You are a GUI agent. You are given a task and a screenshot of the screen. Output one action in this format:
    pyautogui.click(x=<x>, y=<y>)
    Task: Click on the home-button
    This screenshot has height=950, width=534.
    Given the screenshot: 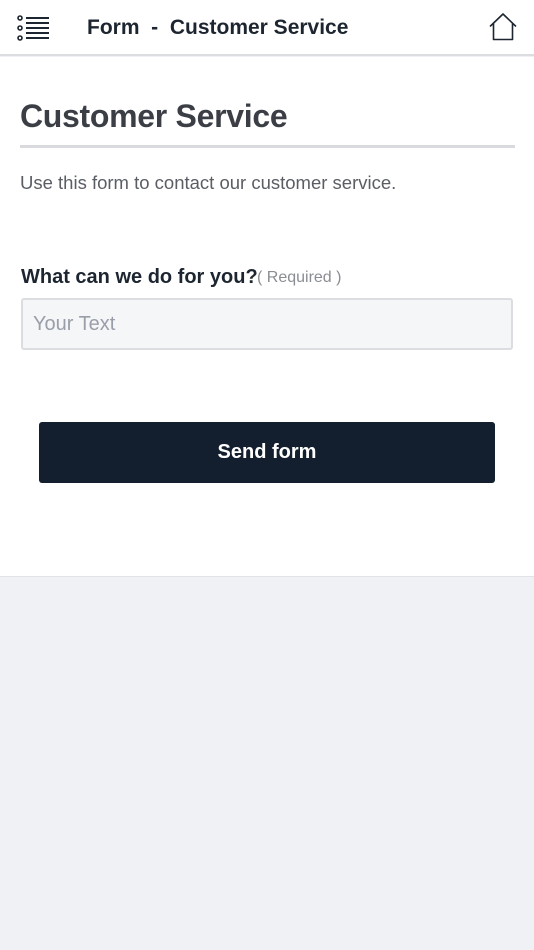 What is the action you would take?
    pyautogui.click(x=503, y=27)
    